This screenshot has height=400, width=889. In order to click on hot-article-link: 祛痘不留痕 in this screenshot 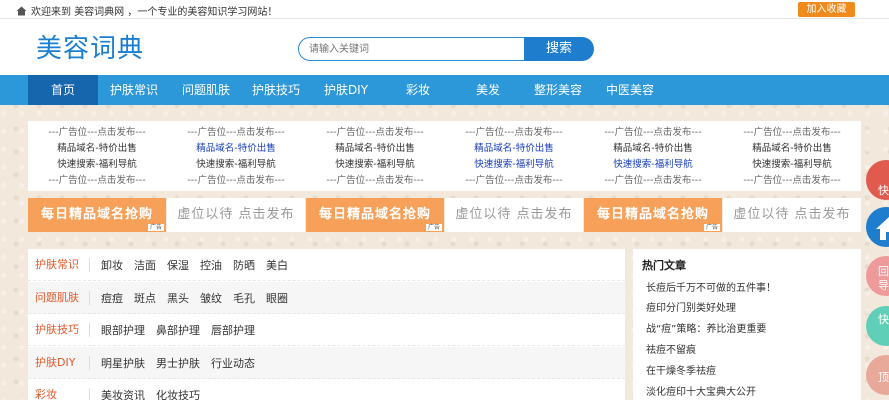, I will do `click(671, 348)`.